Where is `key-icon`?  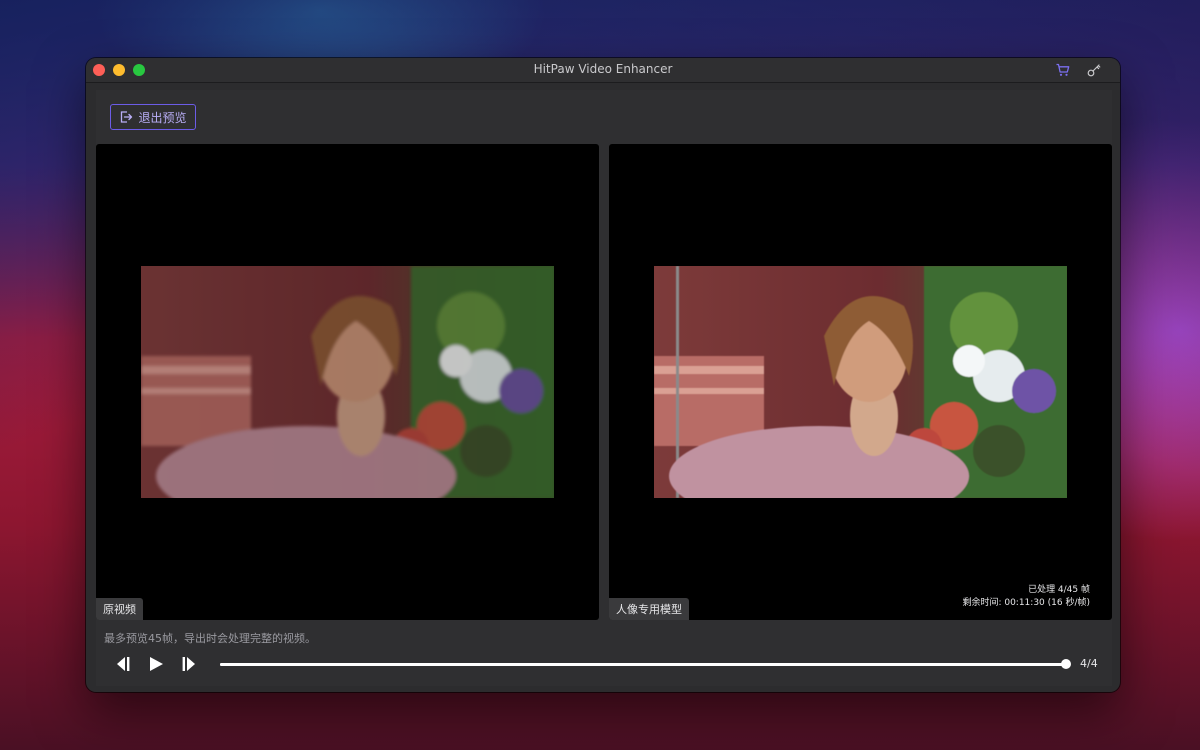
key-icon is located at coordinates (1094, 70).